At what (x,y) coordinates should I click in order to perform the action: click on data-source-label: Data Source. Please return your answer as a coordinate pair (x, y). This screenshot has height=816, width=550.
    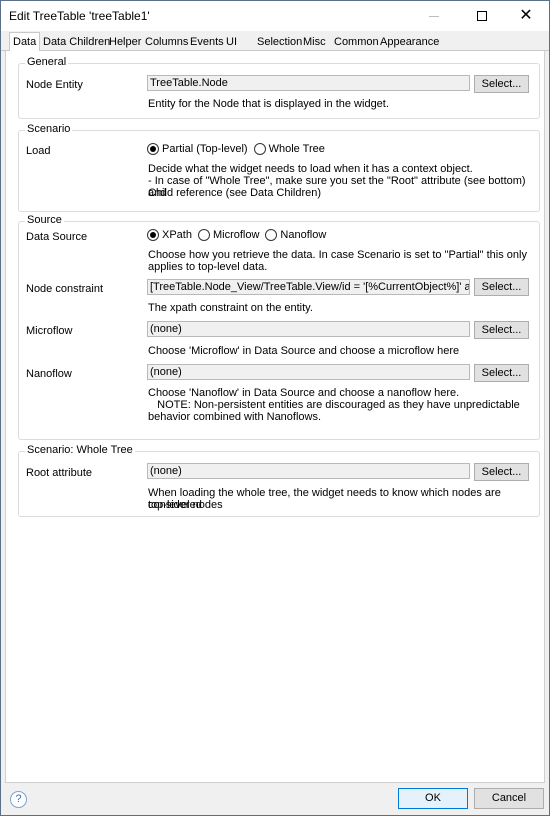
    Looking at the image, I should click on (57, 237).